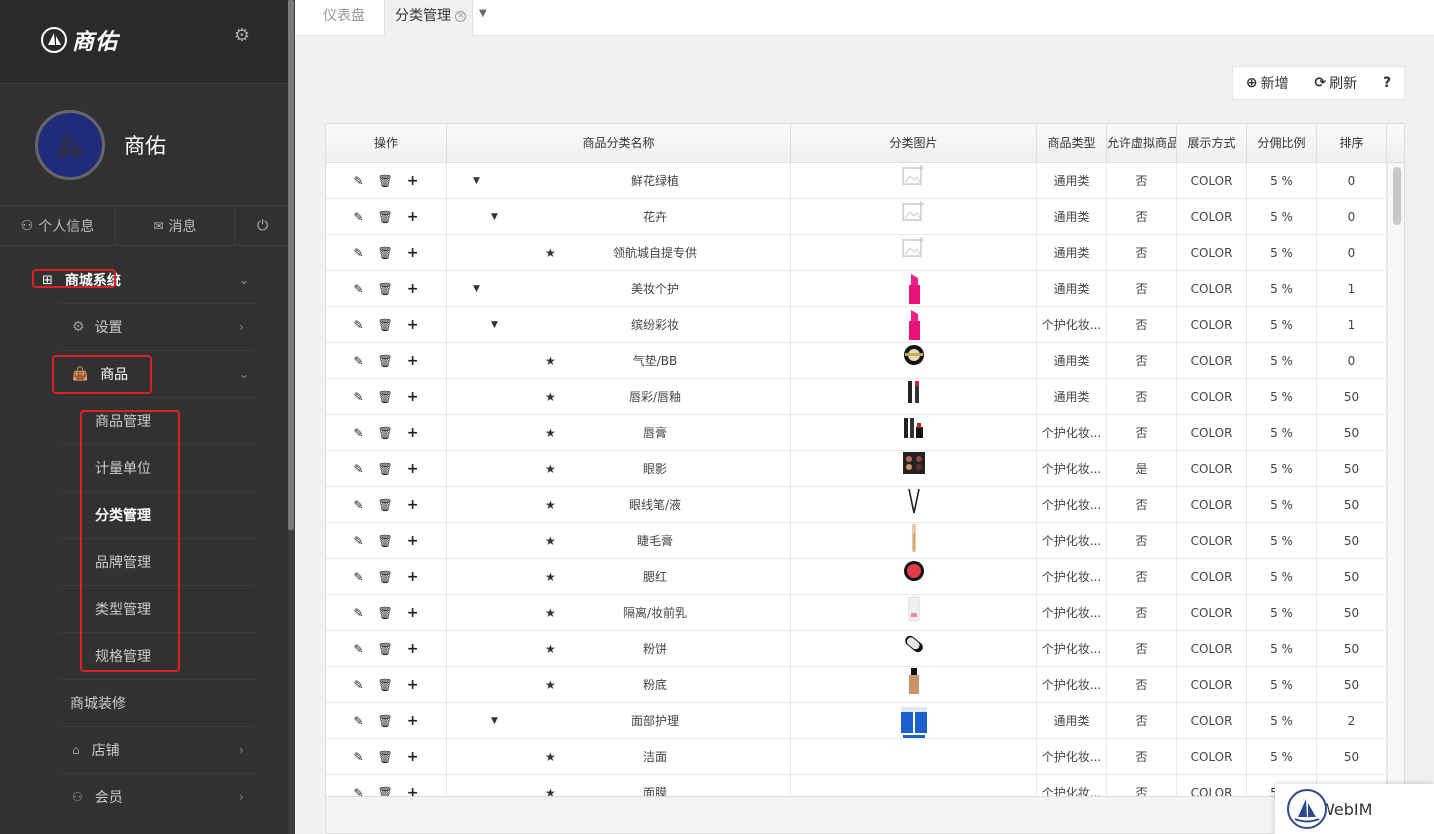 Image resolution: width=1434 pixels, height=834 pixels. What do you see at coordinates (856, 469) in the screenshot?
I see `table-row: ✎ 🗑 + ★ 眼影 个护化妆... 是 COLOR 5 % 50` at bounding box center [856, 469].